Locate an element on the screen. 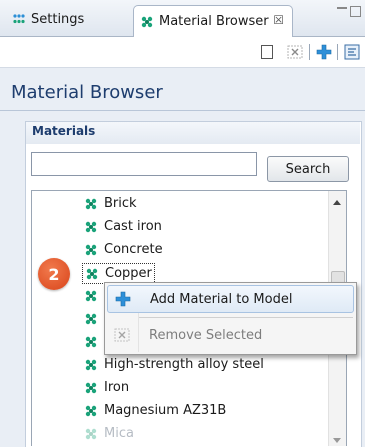 The image size is (365, 447). scroll-down-icon is located at coordinates (337, 440).